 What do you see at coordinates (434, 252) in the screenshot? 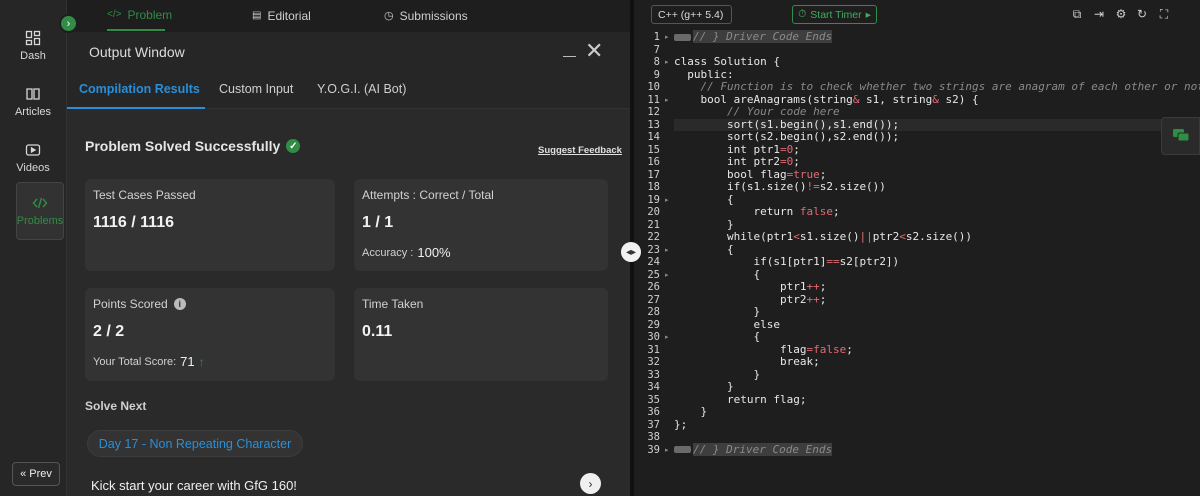
I see `accuracy-value: 100%` at bounding box center [434, 252].